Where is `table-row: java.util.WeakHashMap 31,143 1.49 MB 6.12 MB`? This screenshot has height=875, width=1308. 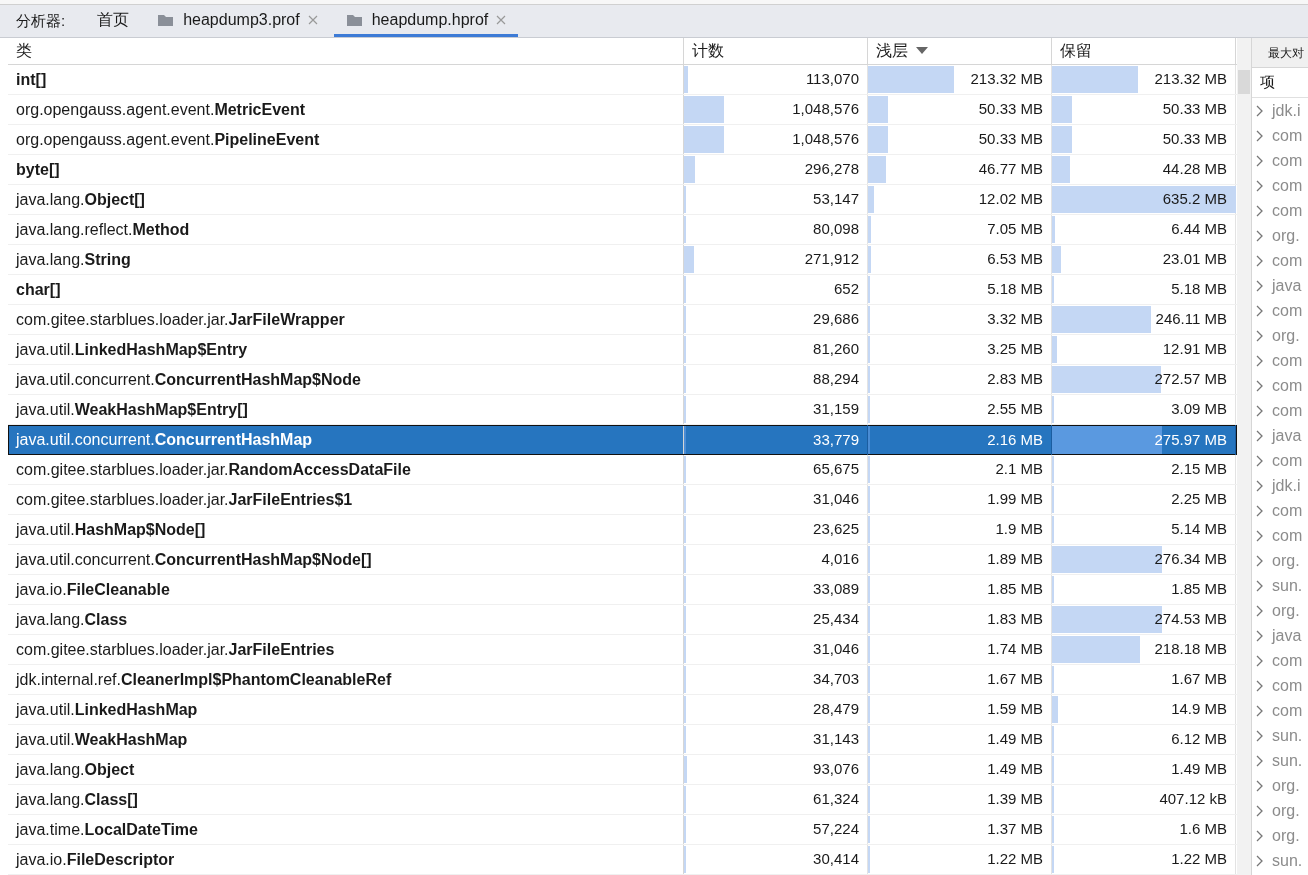
table-row: java.util.WeakHashMap 31,143 1.49 MB 6.12 MB is located at coordinates (622, 740).